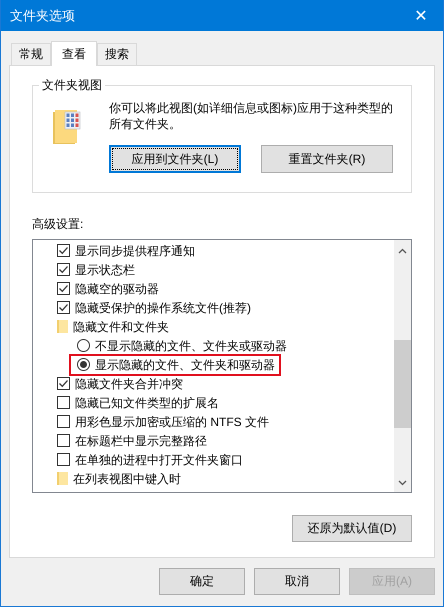 This screenshot has width=444, height=607. I want to click on setting-label: 隐藏空的驱动器, so click(117, 288).